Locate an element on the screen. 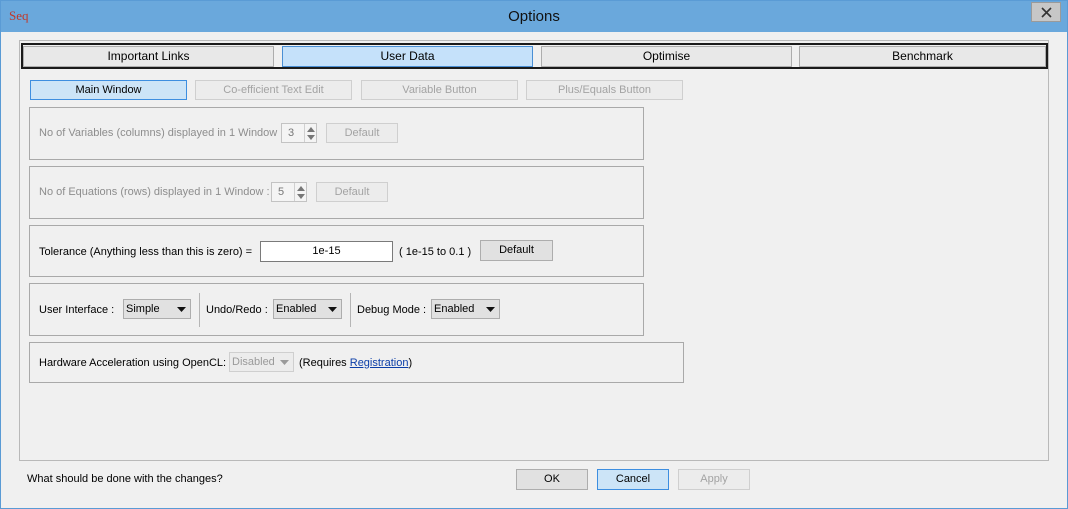  hardware-acceleration-dropdown: Disabled is located at coordinates (261, 362).